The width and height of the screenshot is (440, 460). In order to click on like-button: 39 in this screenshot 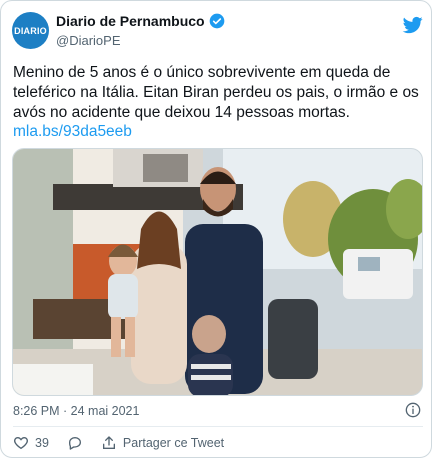, I will do `click(31, 443)`.